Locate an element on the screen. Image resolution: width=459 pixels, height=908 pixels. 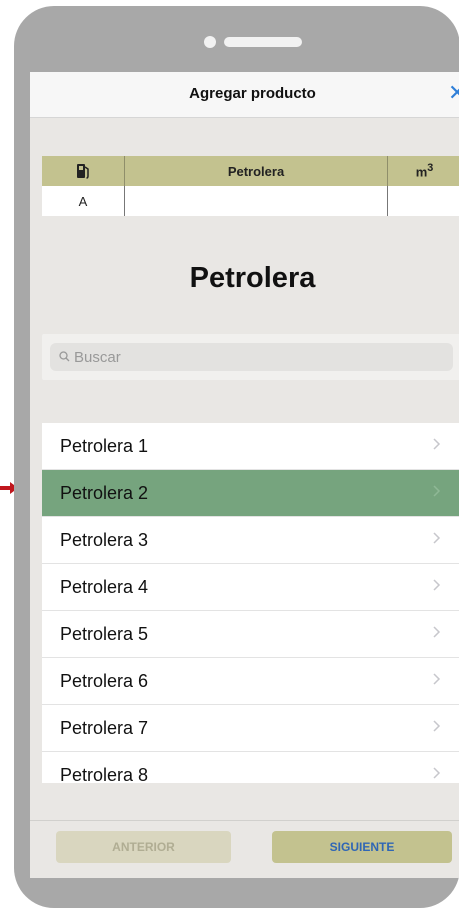
list-item: Petrolera 6 is located at coordinates (250, 681).